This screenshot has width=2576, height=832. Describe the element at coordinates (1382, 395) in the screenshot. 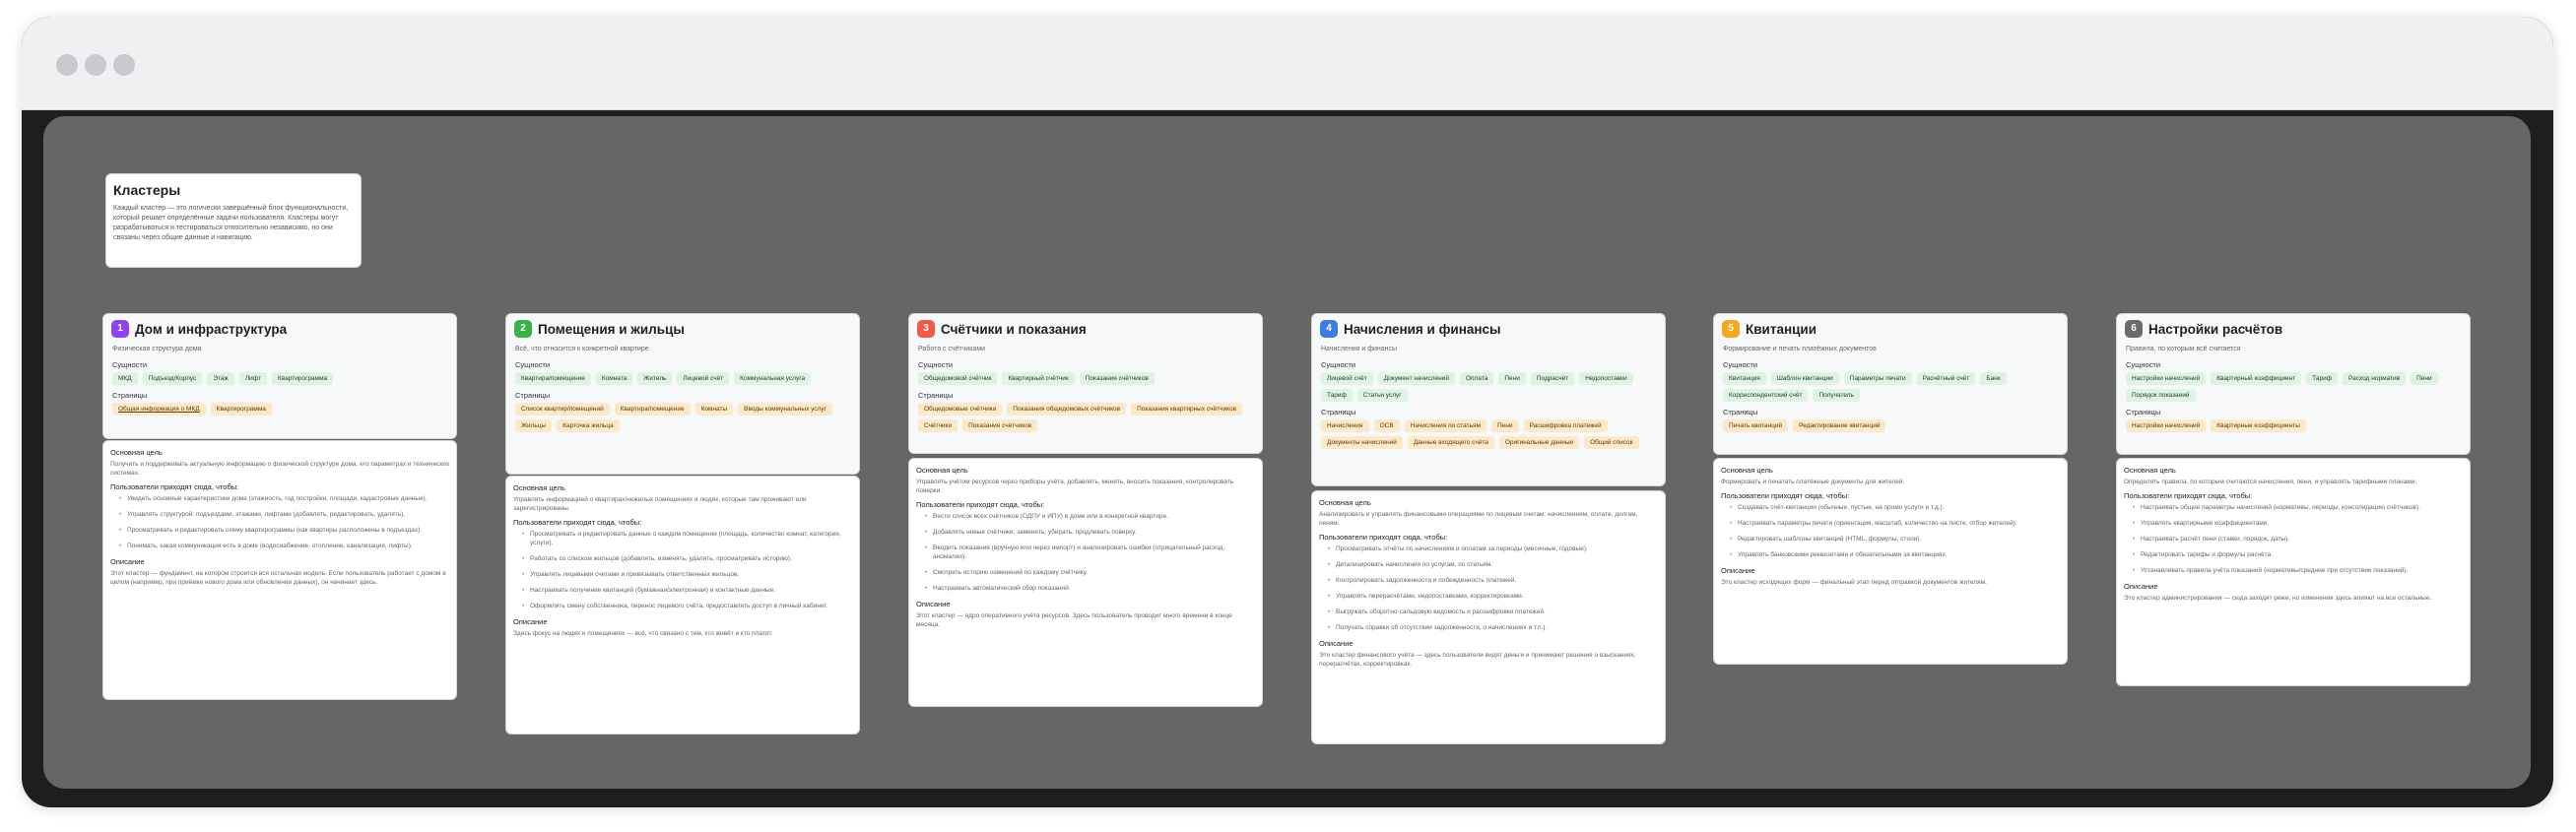

I see `entity-tag: Статьи услуг` at that location.